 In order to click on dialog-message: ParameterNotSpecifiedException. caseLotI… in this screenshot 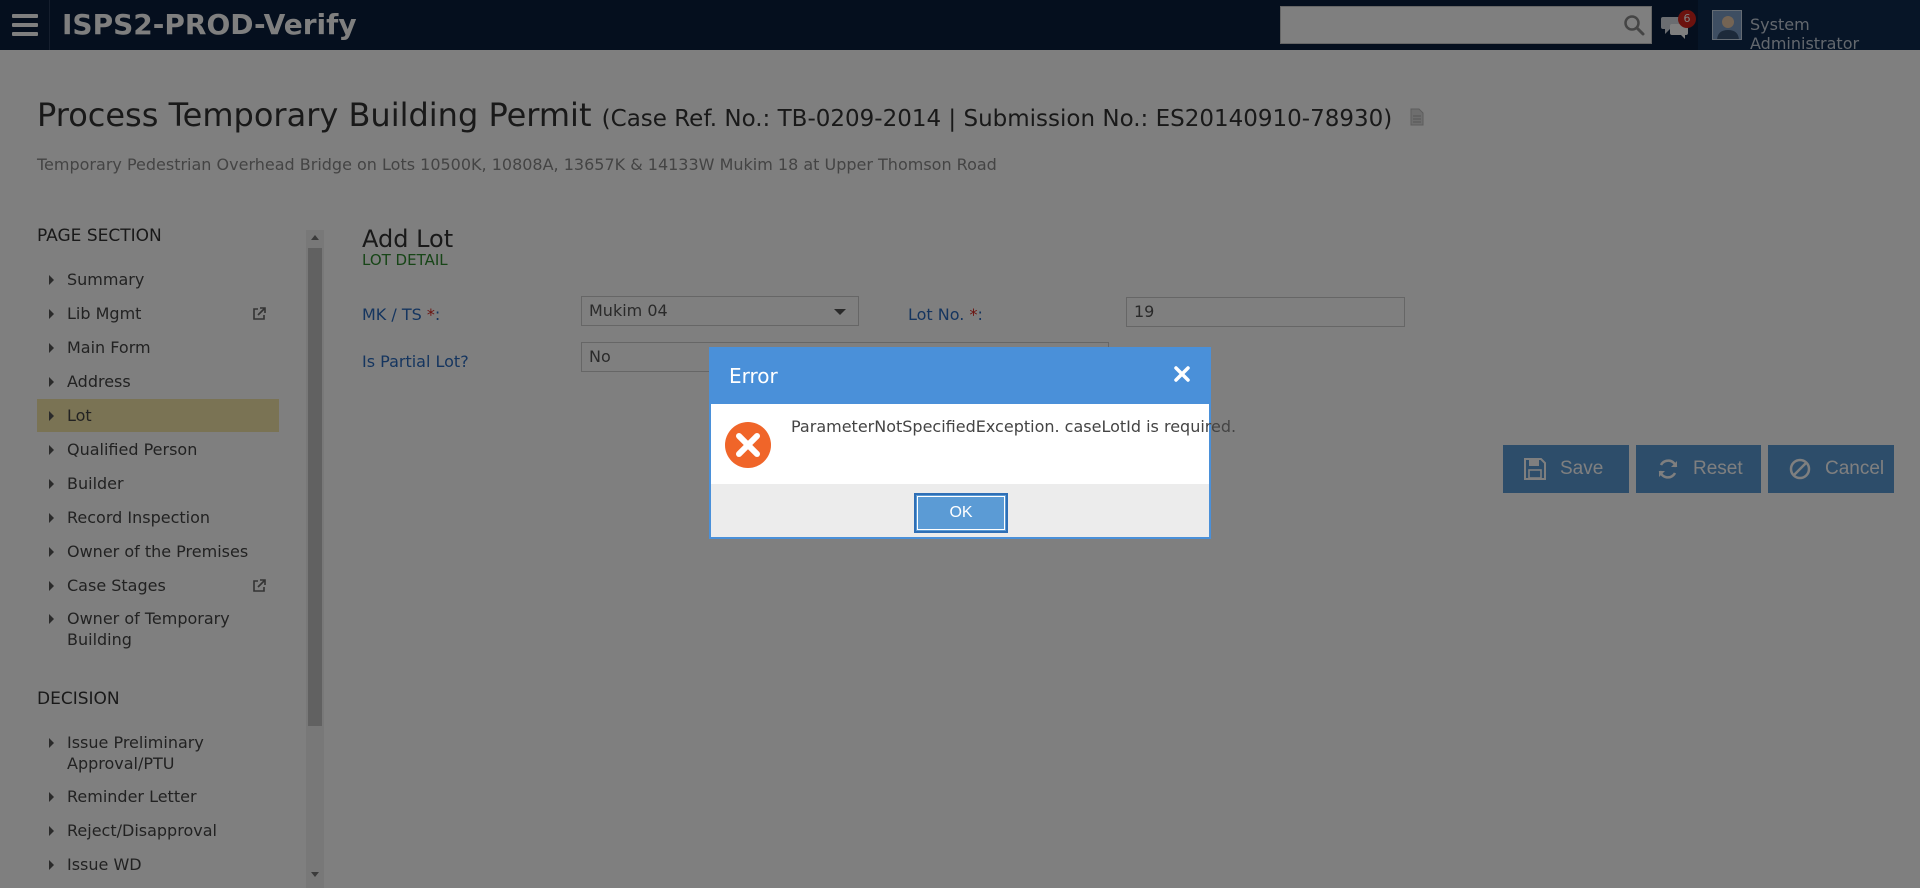, I will do `click(1014, 426)`.